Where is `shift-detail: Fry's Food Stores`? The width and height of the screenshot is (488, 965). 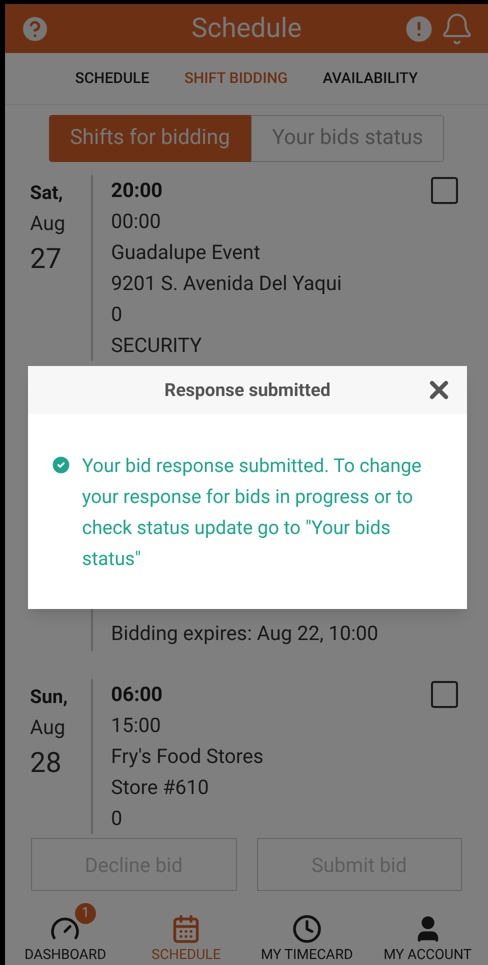
shift-detail: Fry's Food Stores is located at coordinates (187, 756).